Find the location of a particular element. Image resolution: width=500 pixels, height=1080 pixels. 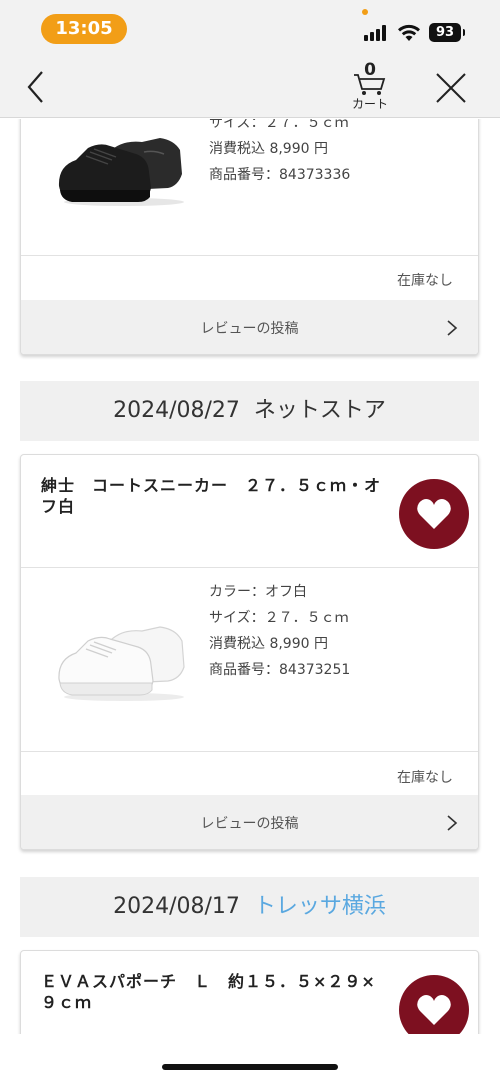

cart-button: 0 カート is located at coordinates (370, 86).